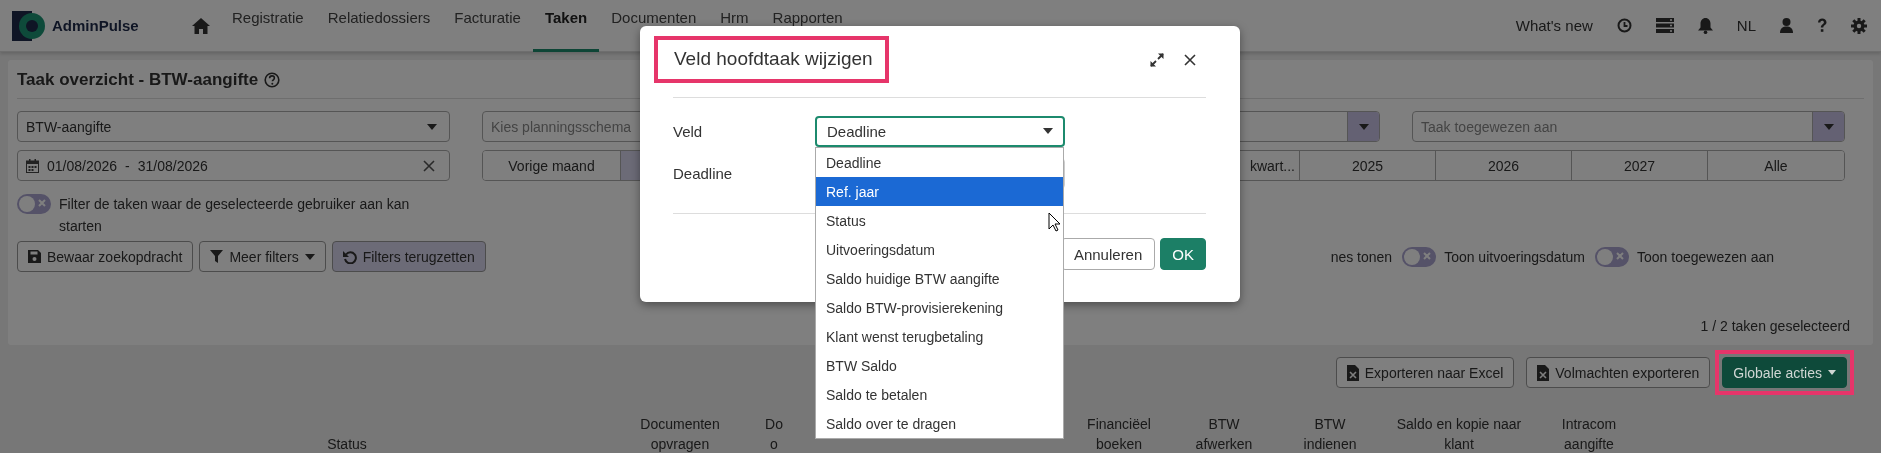  What do you see at coordinates (1119, 434) in the screenshot?
I see `column-header: Financiëel boeken` at bounding box center [1119, 434].